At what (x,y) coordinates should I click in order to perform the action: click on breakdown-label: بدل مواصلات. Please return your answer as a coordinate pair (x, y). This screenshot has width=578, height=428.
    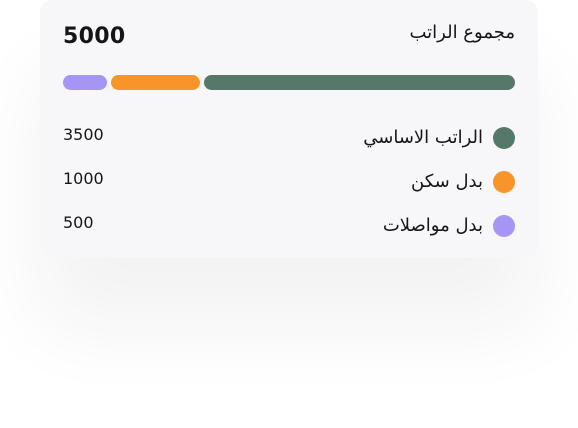
    Looking at the image, I should click on (432, 225).